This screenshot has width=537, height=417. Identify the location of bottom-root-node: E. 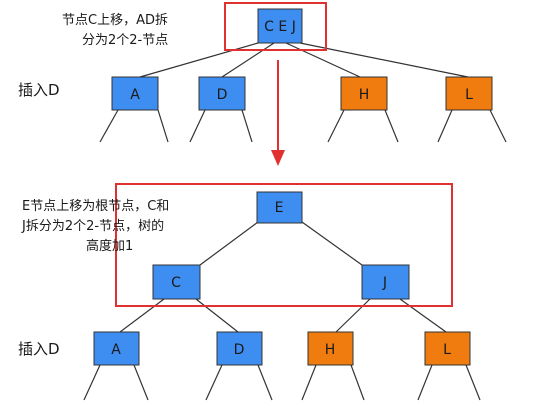
(279, 207).